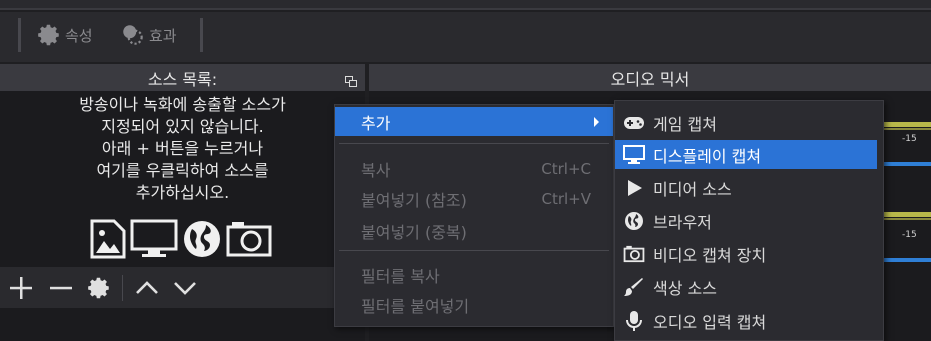 The image size is (931, 341). What do you see at coordinates (351, 79) in the screenshot?
I see `undock-icon` at bounding box center [351, 79].